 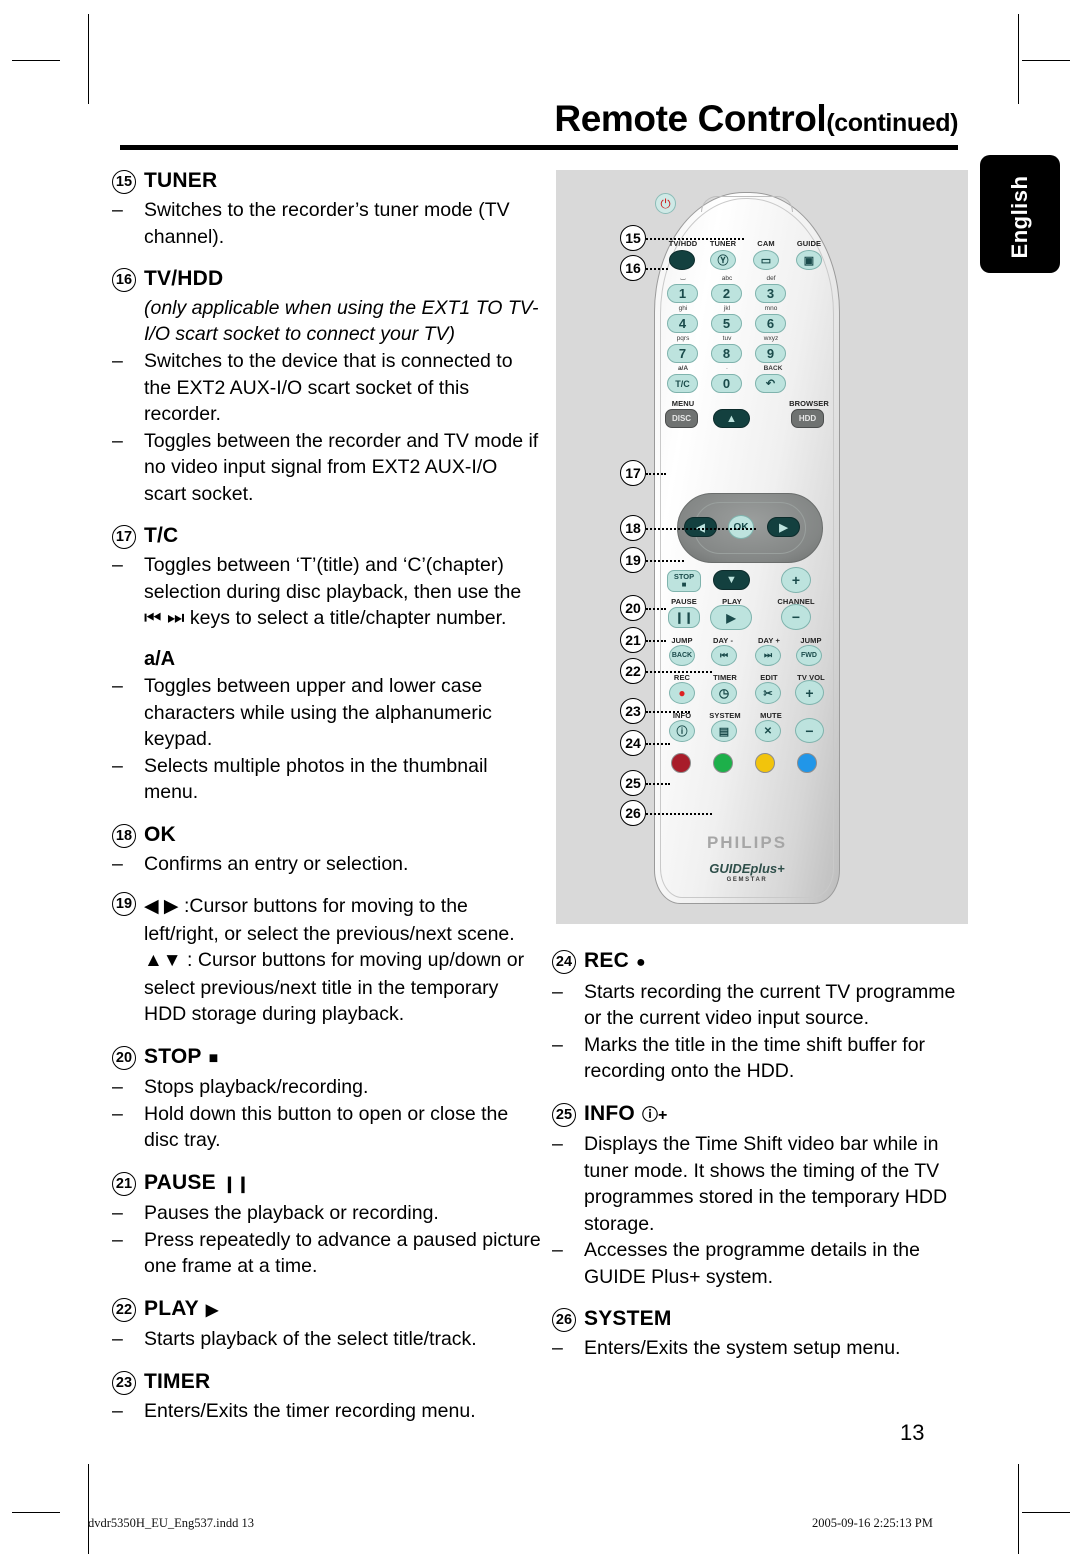 What do you see at coordinates (683, 338) in the screenshot?
I see `keypad-hint-7: pqrs` at bounding box center [683, 338].